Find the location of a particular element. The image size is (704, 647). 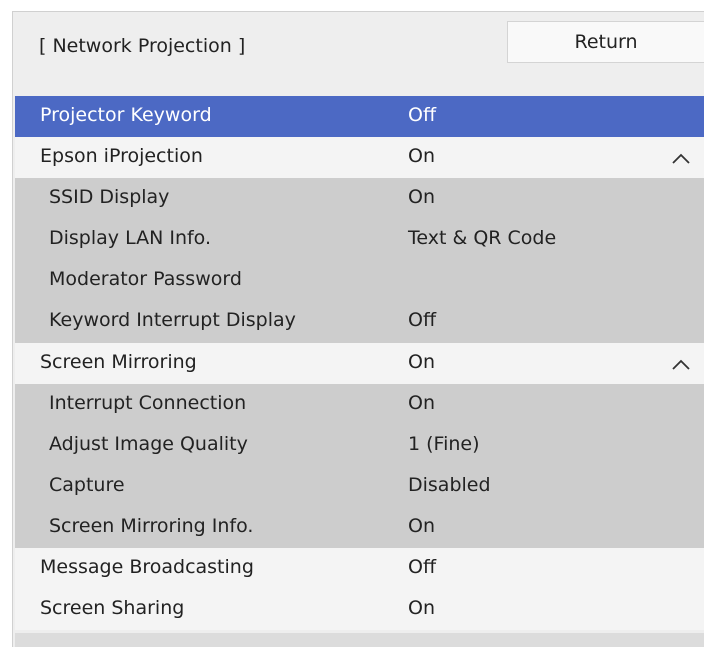

menu-item-label: SSID Display is located at coordinates (109, 197).